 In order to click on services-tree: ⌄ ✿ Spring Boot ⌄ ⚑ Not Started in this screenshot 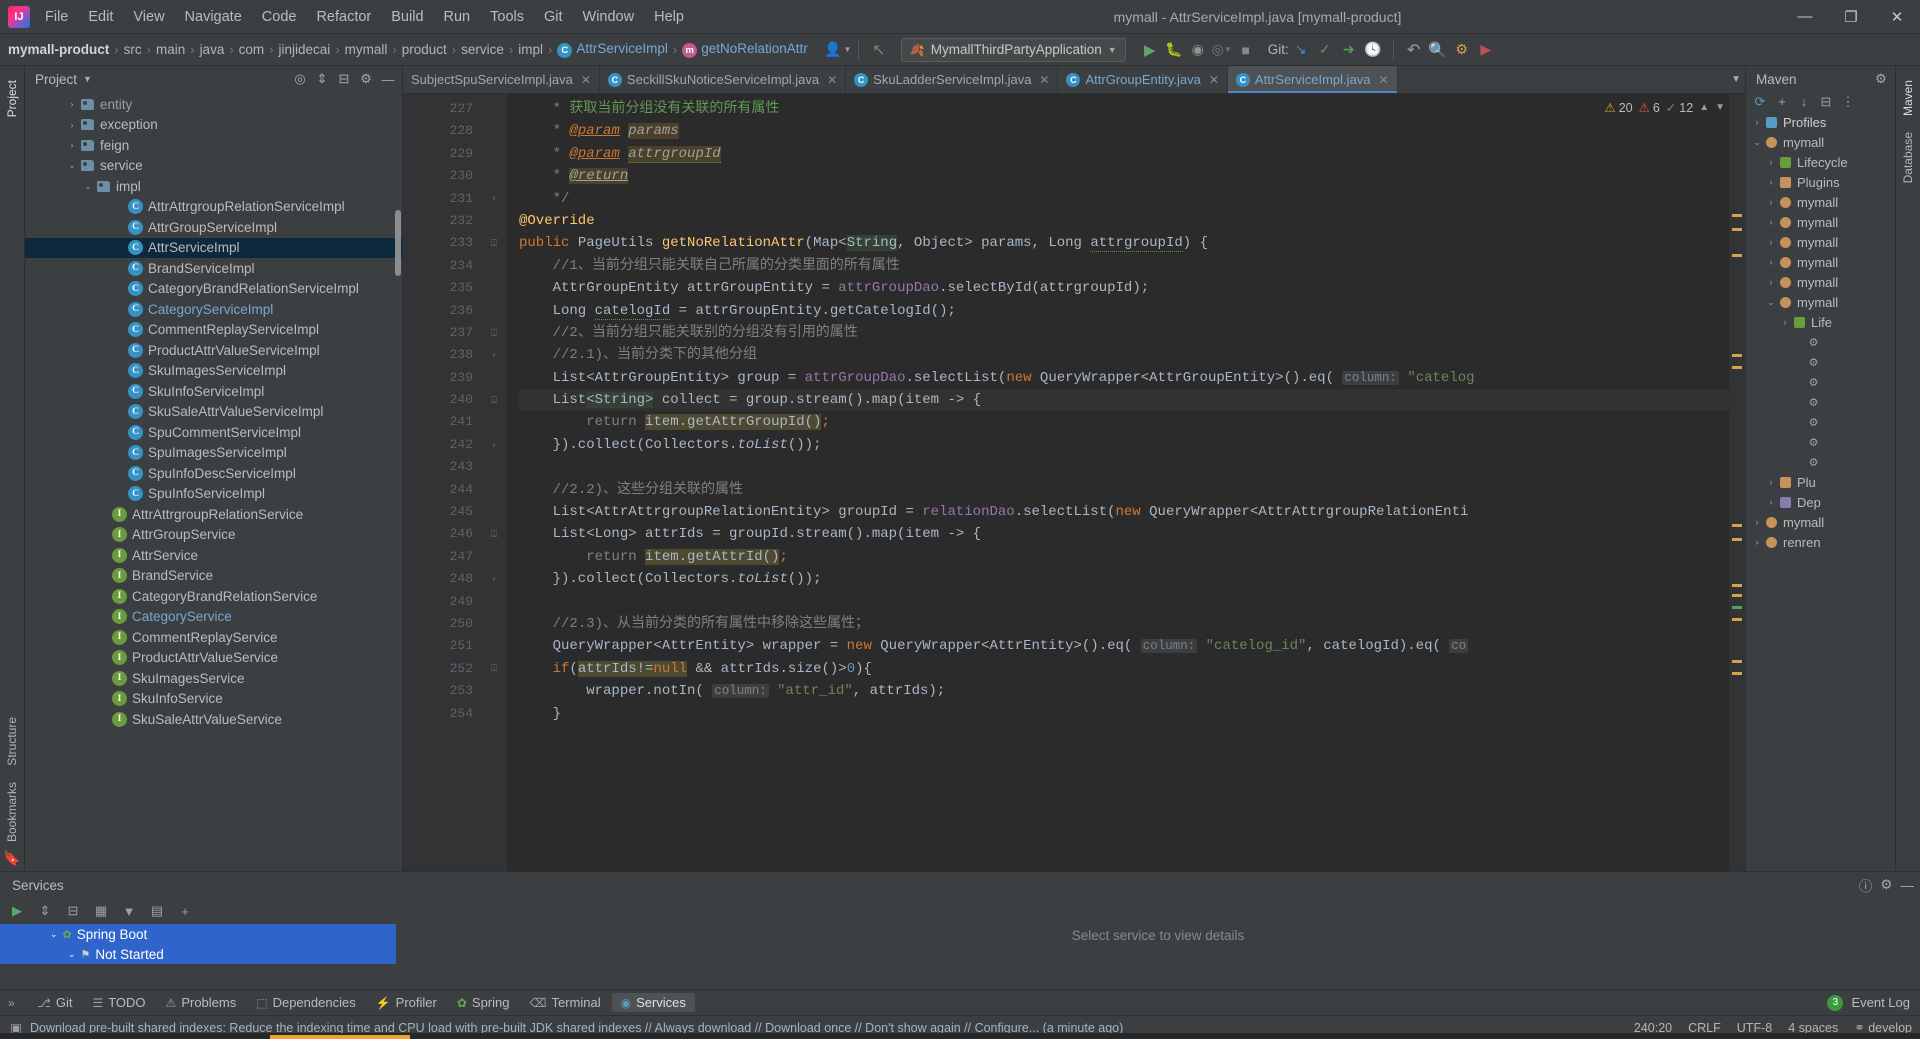, I will do `click(198, 944)`.